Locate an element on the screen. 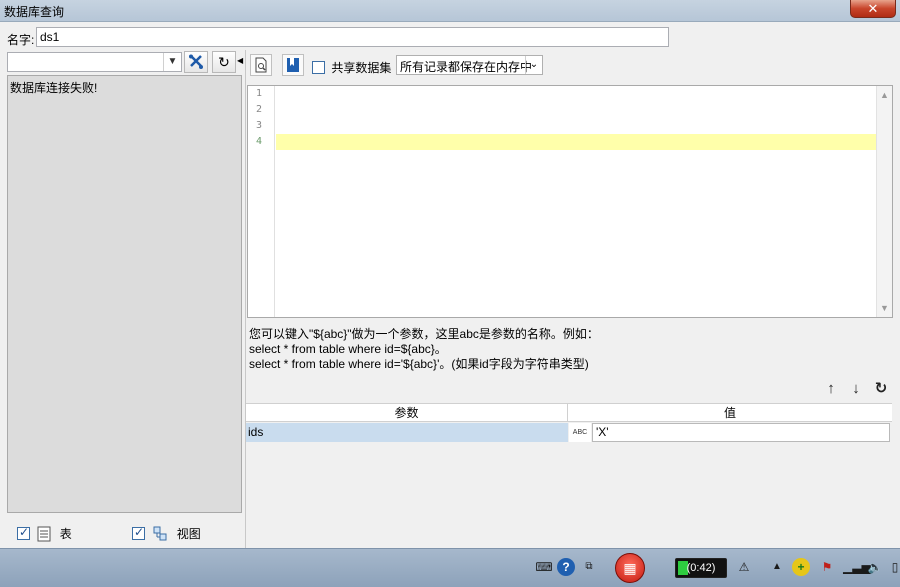 This screenshot has width=900, height=587. memory-mode-select: 所有记录都保存在内存中 ⌄ is located at coordinates (469, 65).